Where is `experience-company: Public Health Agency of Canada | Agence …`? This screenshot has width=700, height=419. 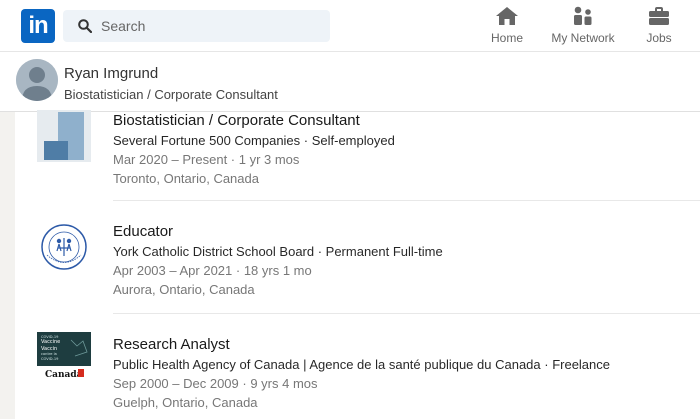 experience-company: Public Health Agency of Canada | Agence … is located at coordinates (361, 364).